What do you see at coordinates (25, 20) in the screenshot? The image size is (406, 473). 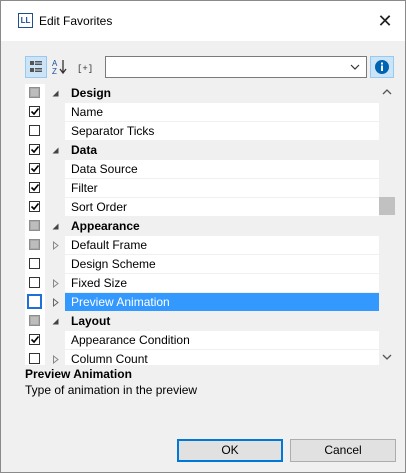 I see `app-icon: LL` at bounding box center [25, 20].